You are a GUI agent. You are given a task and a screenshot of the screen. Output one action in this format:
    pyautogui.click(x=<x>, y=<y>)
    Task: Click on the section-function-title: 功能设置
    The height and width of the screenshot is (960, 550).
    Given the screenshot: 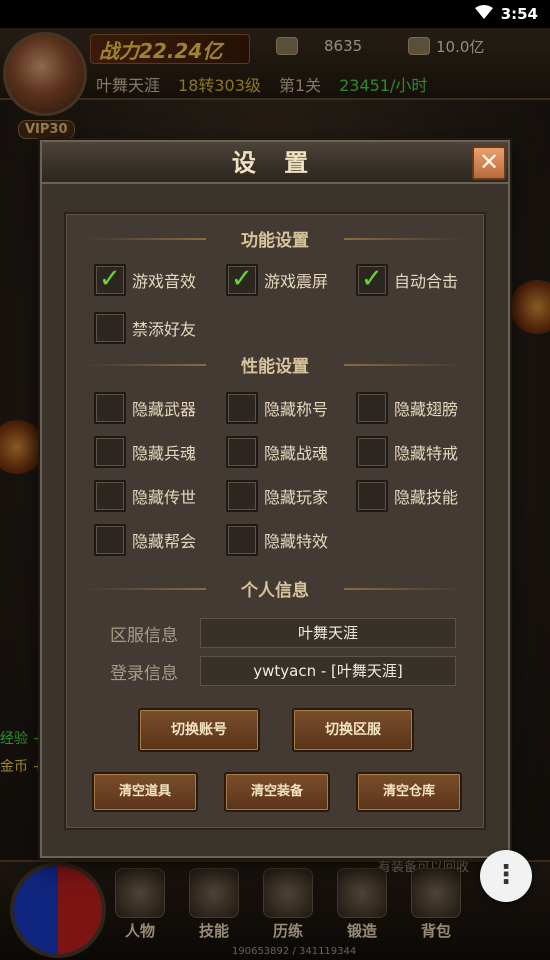 What is the action you would take?
    pyautogui.click(x=275, y=238)
    